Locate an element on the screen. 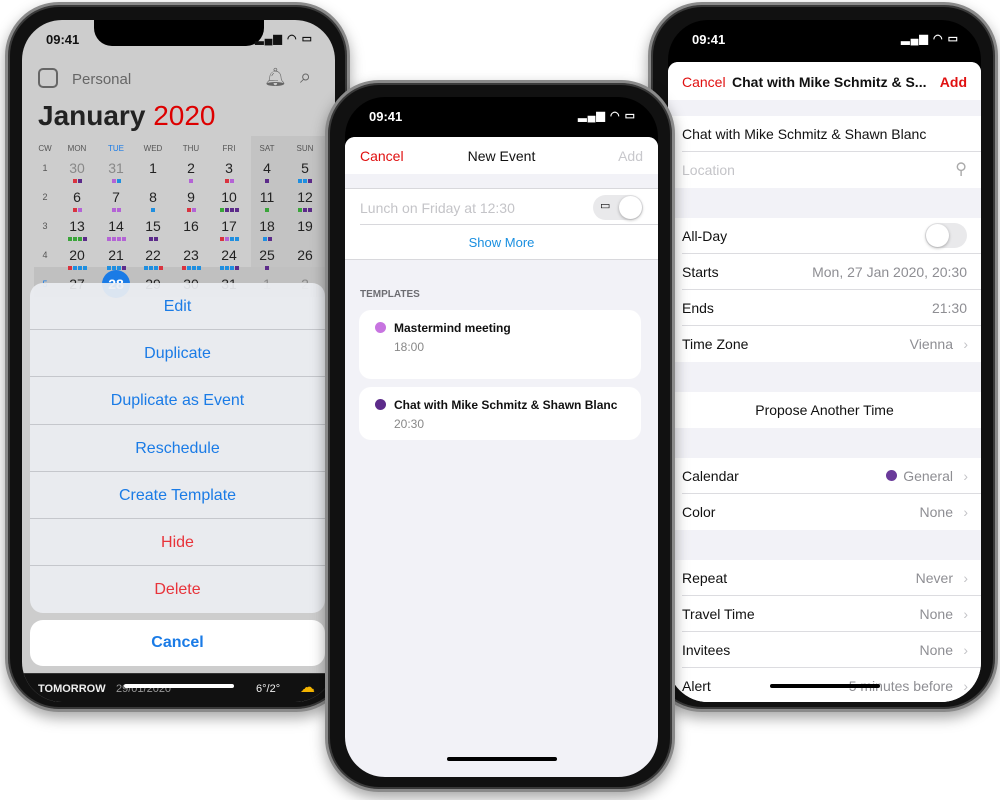  day-cell: 6 is located at coordinates (77, 197).